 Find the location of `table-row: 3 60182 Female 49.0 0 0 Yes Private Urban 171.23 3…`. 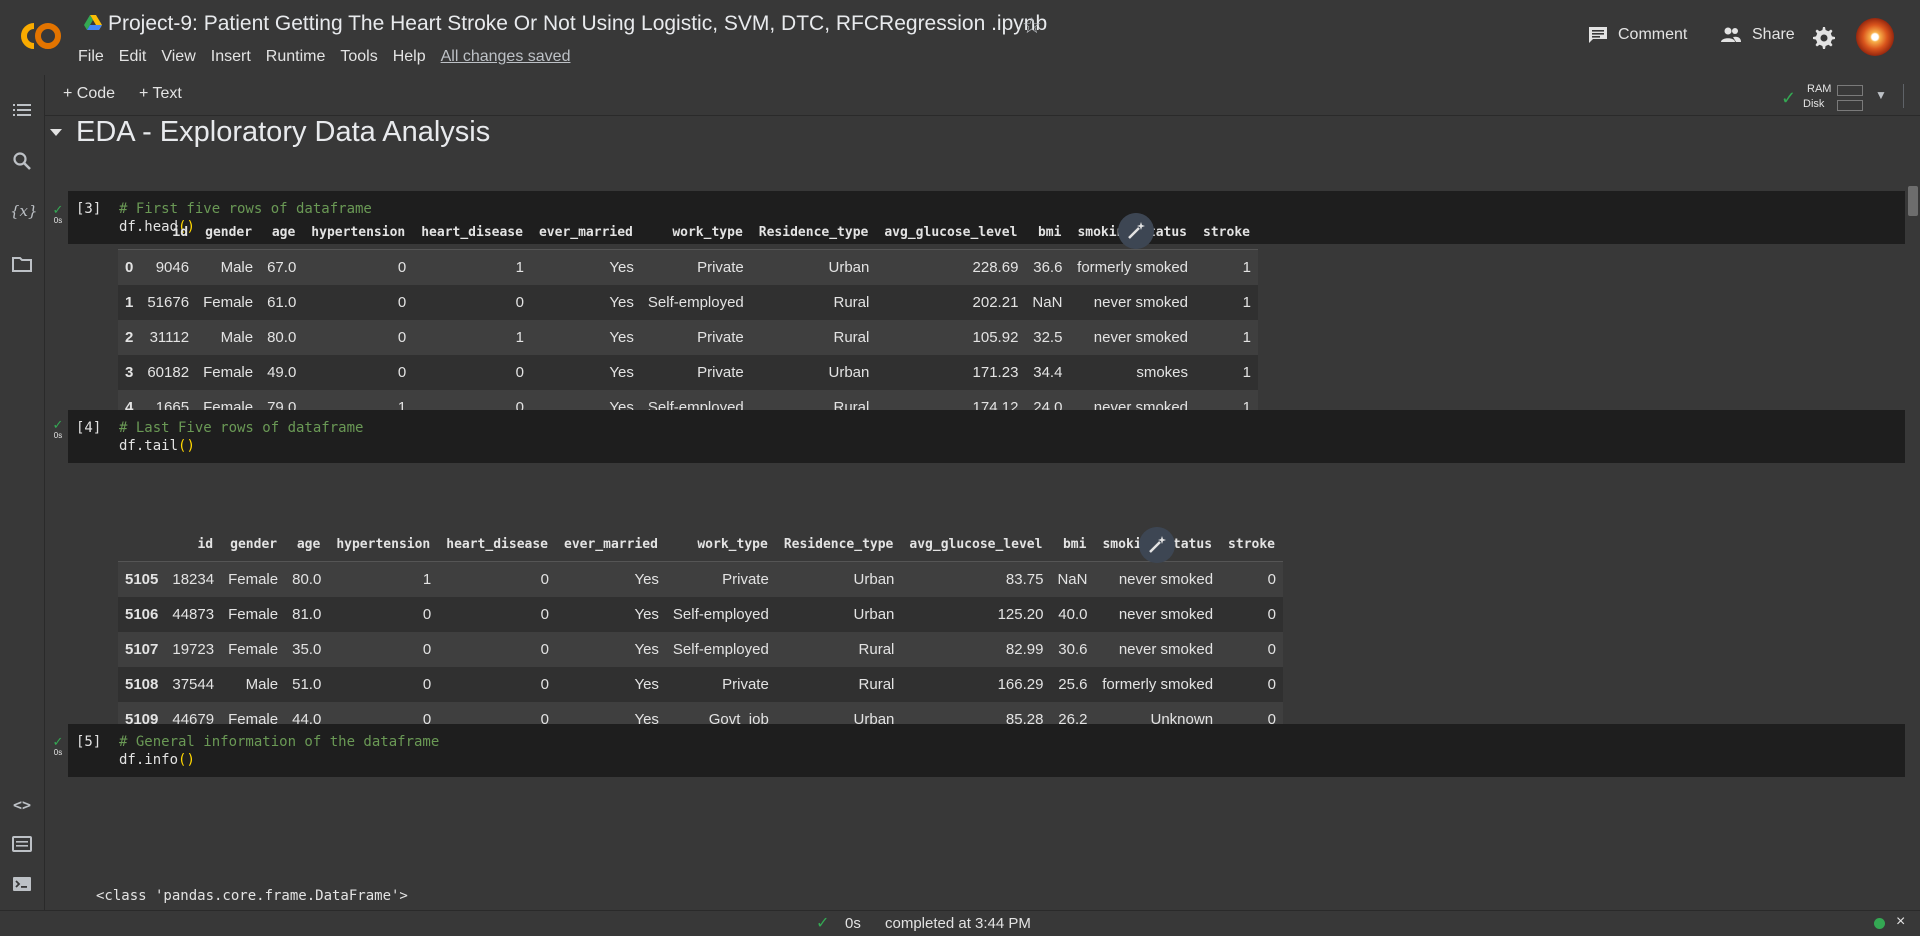

table-row: 3 60182 Female 49.0 0 0 Yes Private Urban 171.23 3… is located at coordinates (688, 372).